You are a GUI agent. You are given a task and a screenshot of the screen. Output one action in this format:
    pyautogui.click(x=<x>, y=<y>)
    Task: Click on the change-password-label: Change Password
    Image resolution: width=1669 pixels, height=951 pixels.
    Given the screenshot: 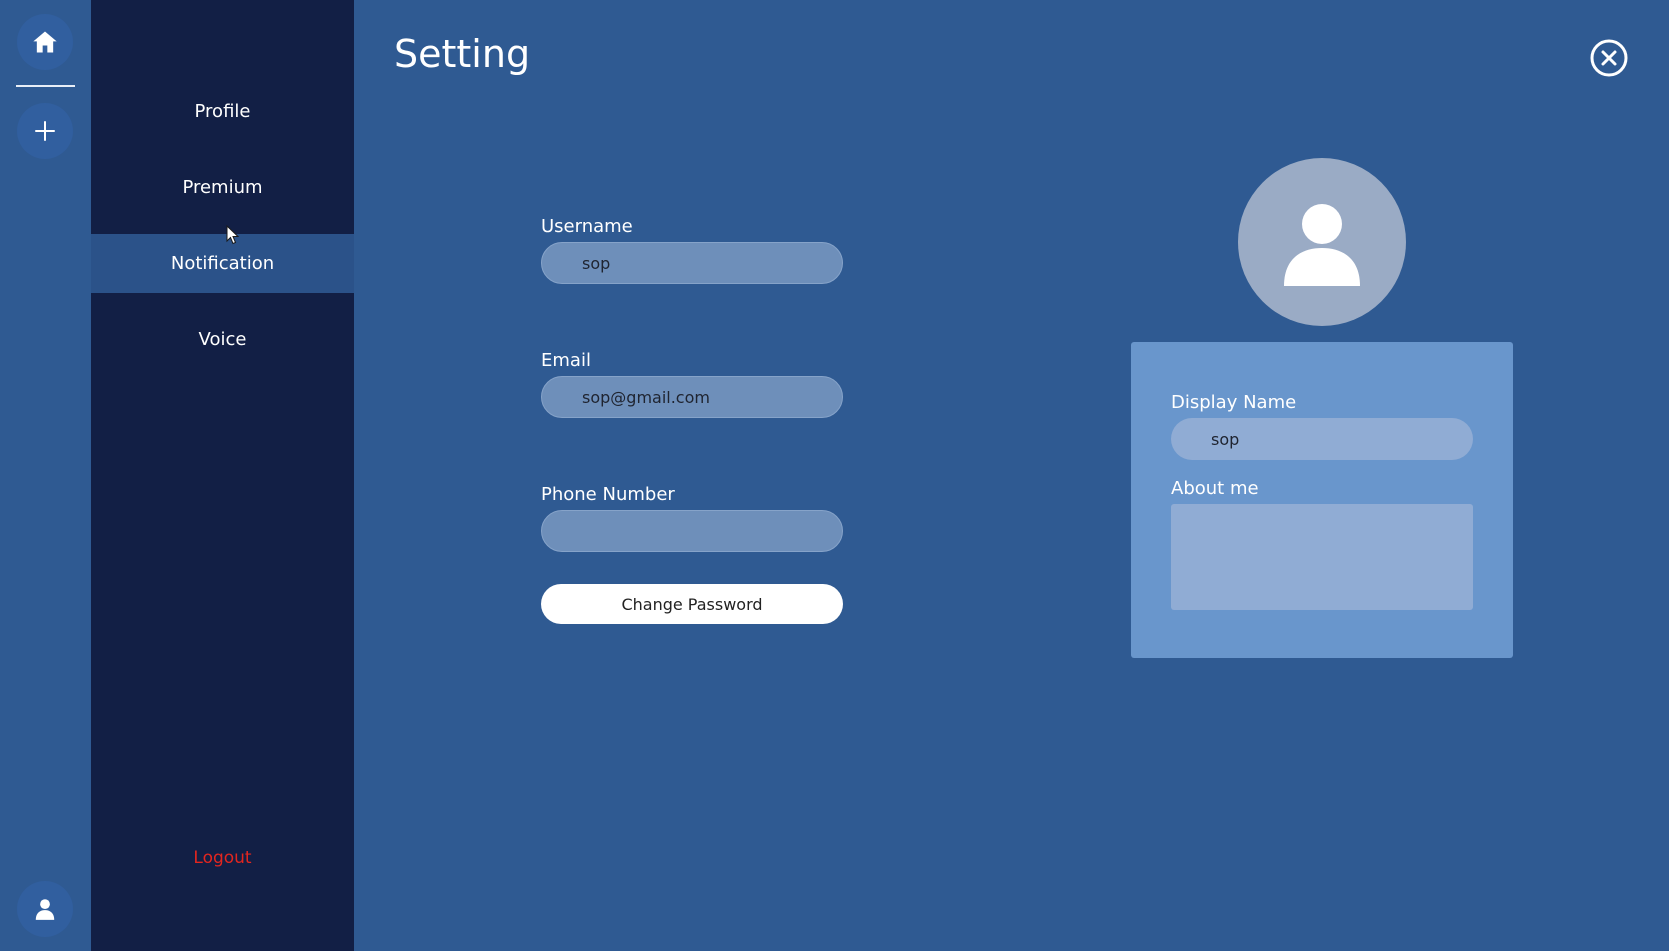 What is the action you would take?
    pyautogui.click(x=692, y=604)
    